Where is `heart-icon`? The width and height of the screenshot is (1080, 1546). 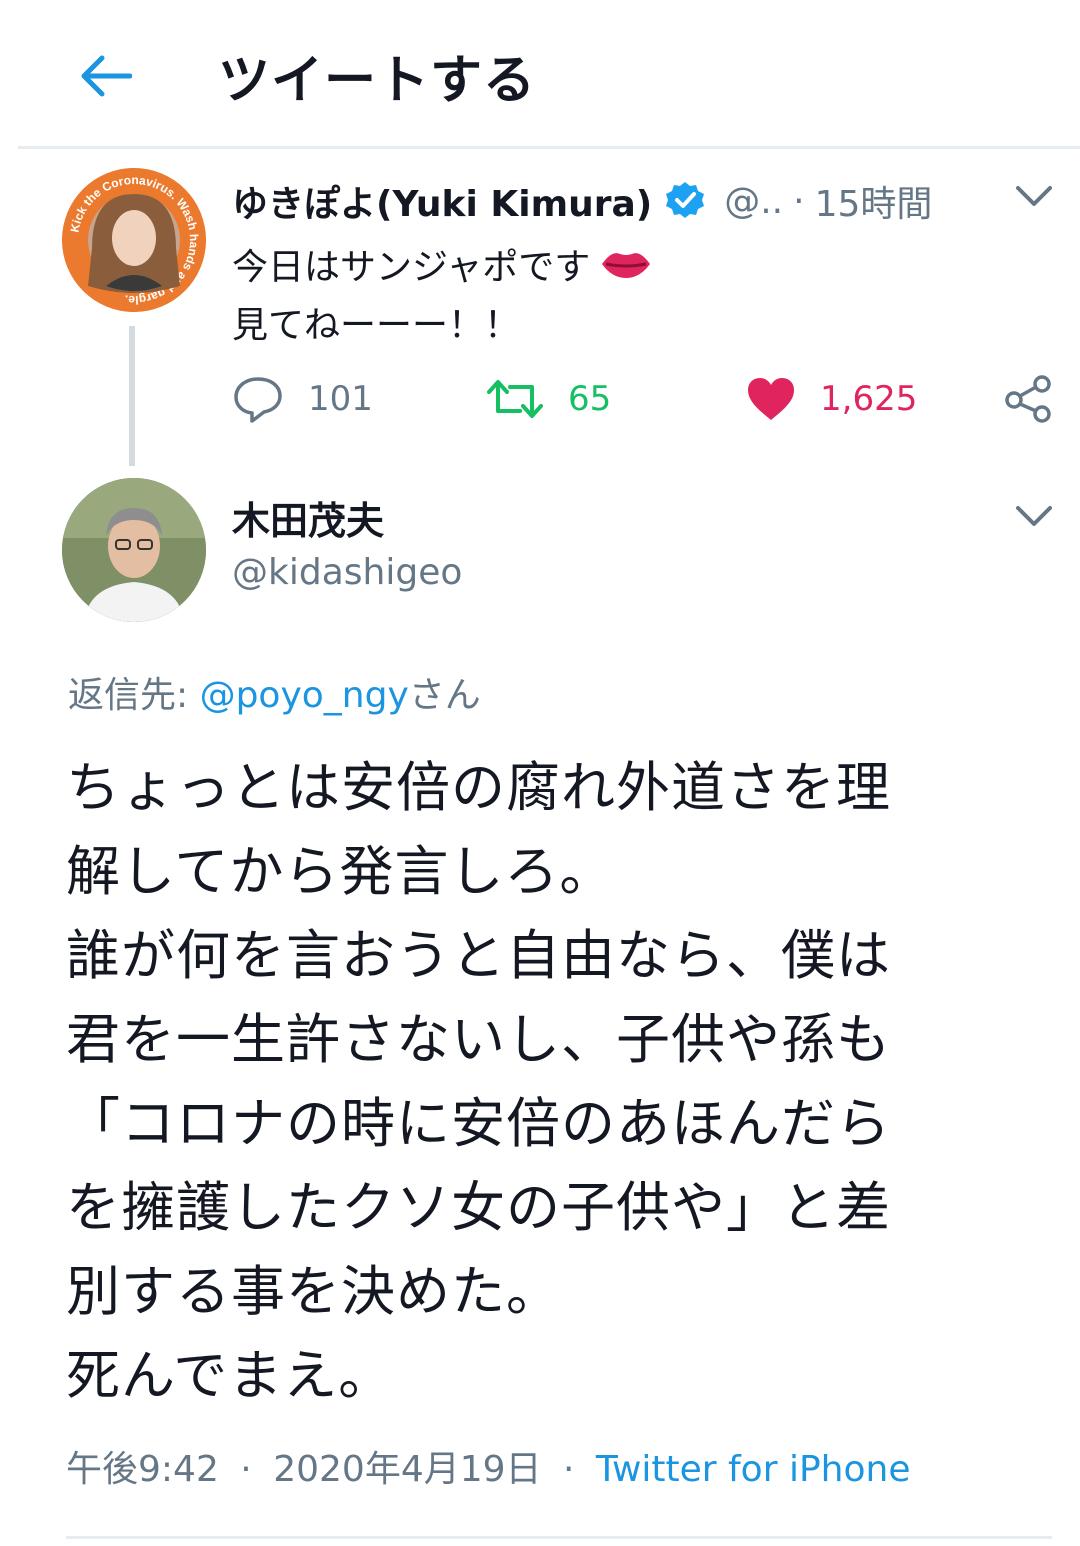 heart-icon is located at coordinates (771, 399).